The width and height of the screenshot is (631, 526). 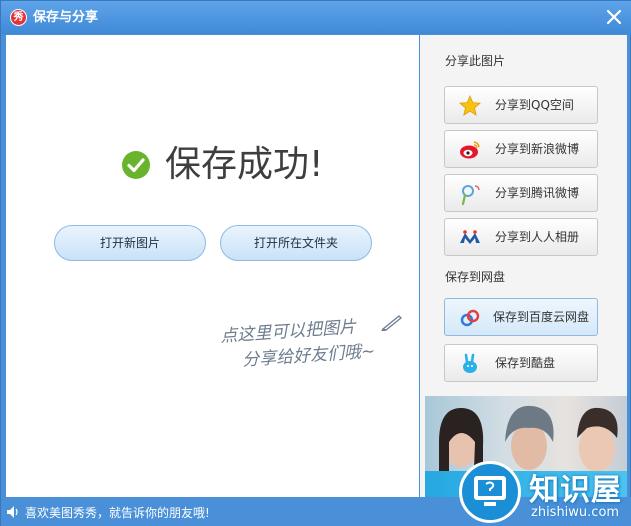 What do you see at coordinates (541, 317) in the screenshot?
I see `save-baidu-cloud-label: 保存到百度云网盘` at bounding box center [541, 317].